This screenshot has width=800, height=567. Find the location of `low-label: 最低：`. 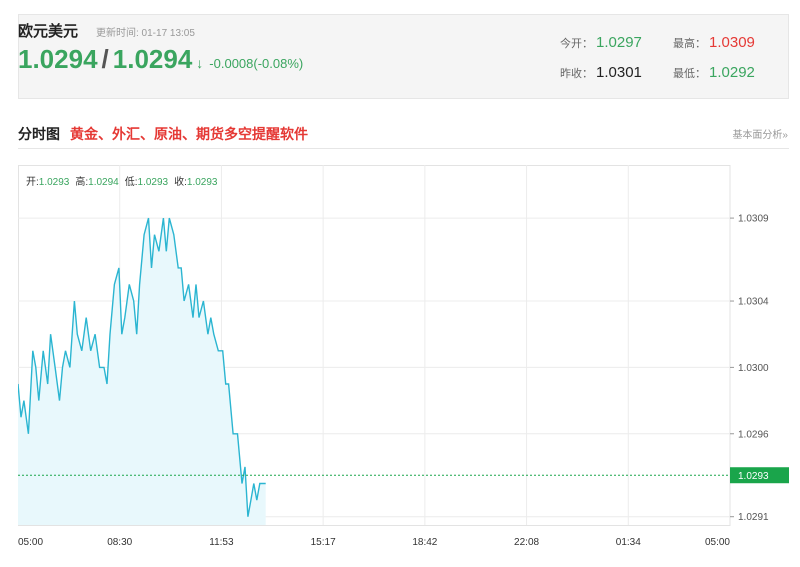

low-label: 最低： is located at coordinates (689, 74).